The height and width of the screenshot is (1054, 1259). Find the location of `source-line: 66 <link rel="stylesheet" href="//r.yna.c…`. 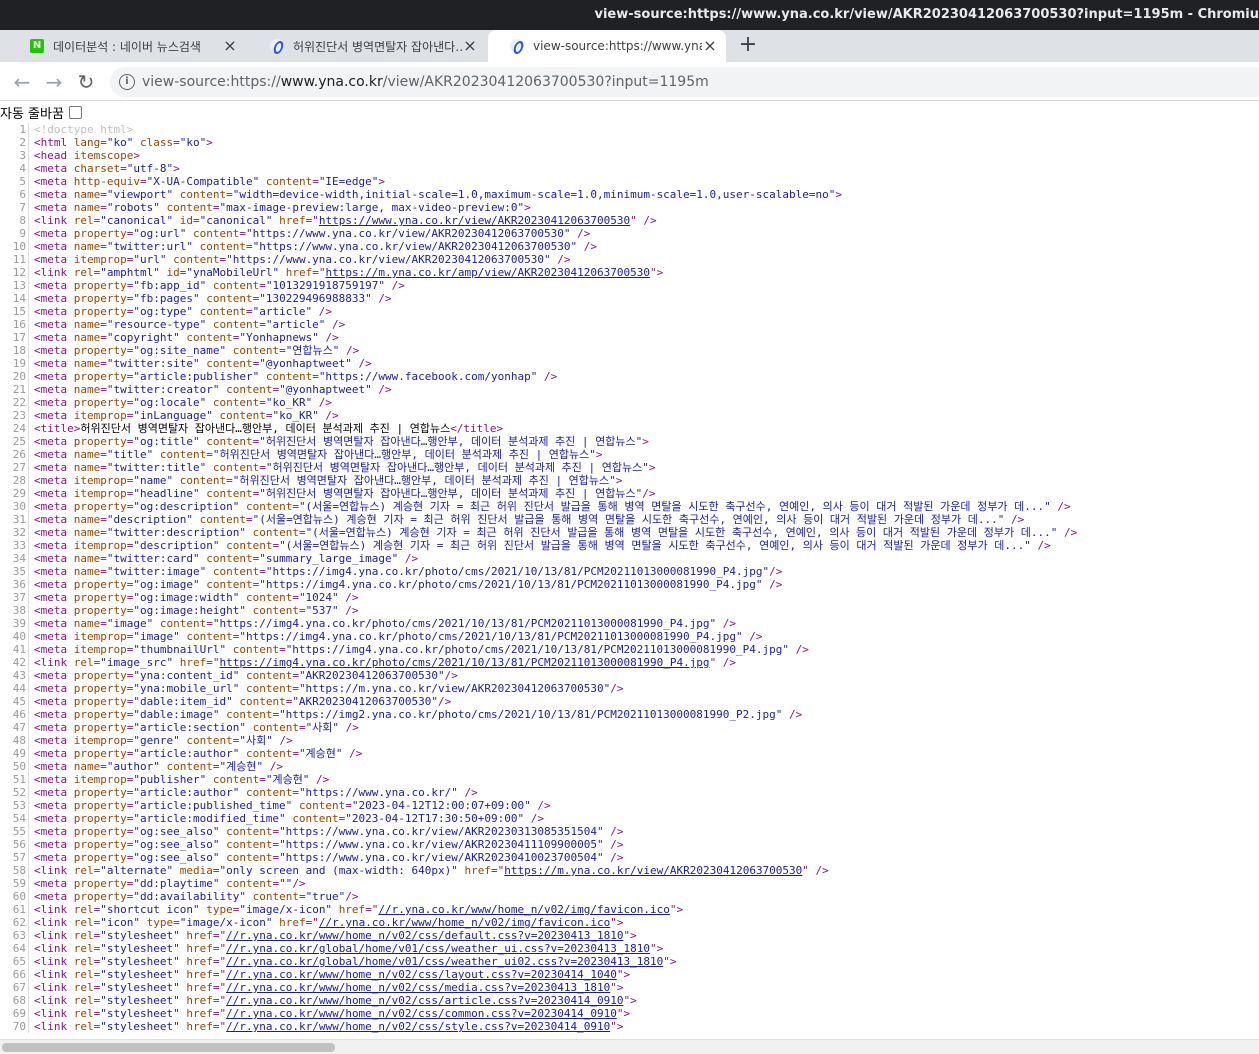

source-line: 66 <link rel="stylesheet" href="//r.yna.c… is located at coordinates (629, 974).